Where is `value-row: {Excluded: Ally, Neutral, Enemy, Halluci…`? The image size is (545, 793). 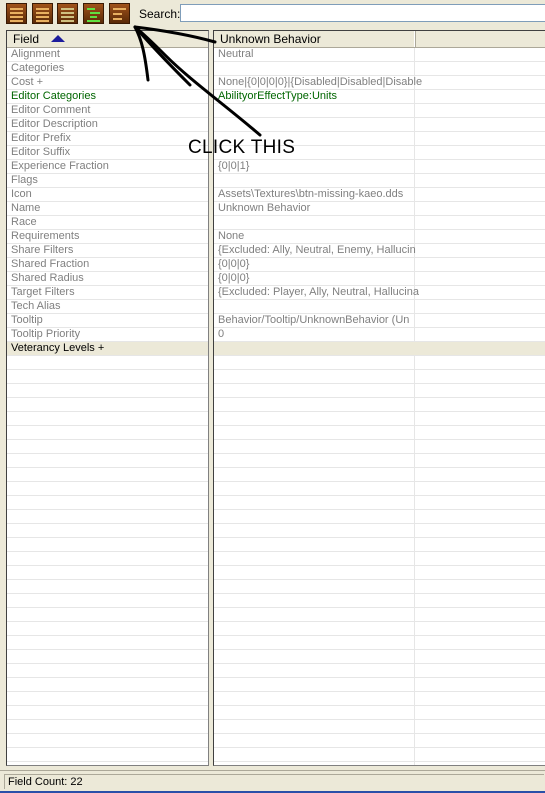 value-row: {Excluded: Ally, Neutral, Enemy, Halluci… is located at coordinates (379, 251).